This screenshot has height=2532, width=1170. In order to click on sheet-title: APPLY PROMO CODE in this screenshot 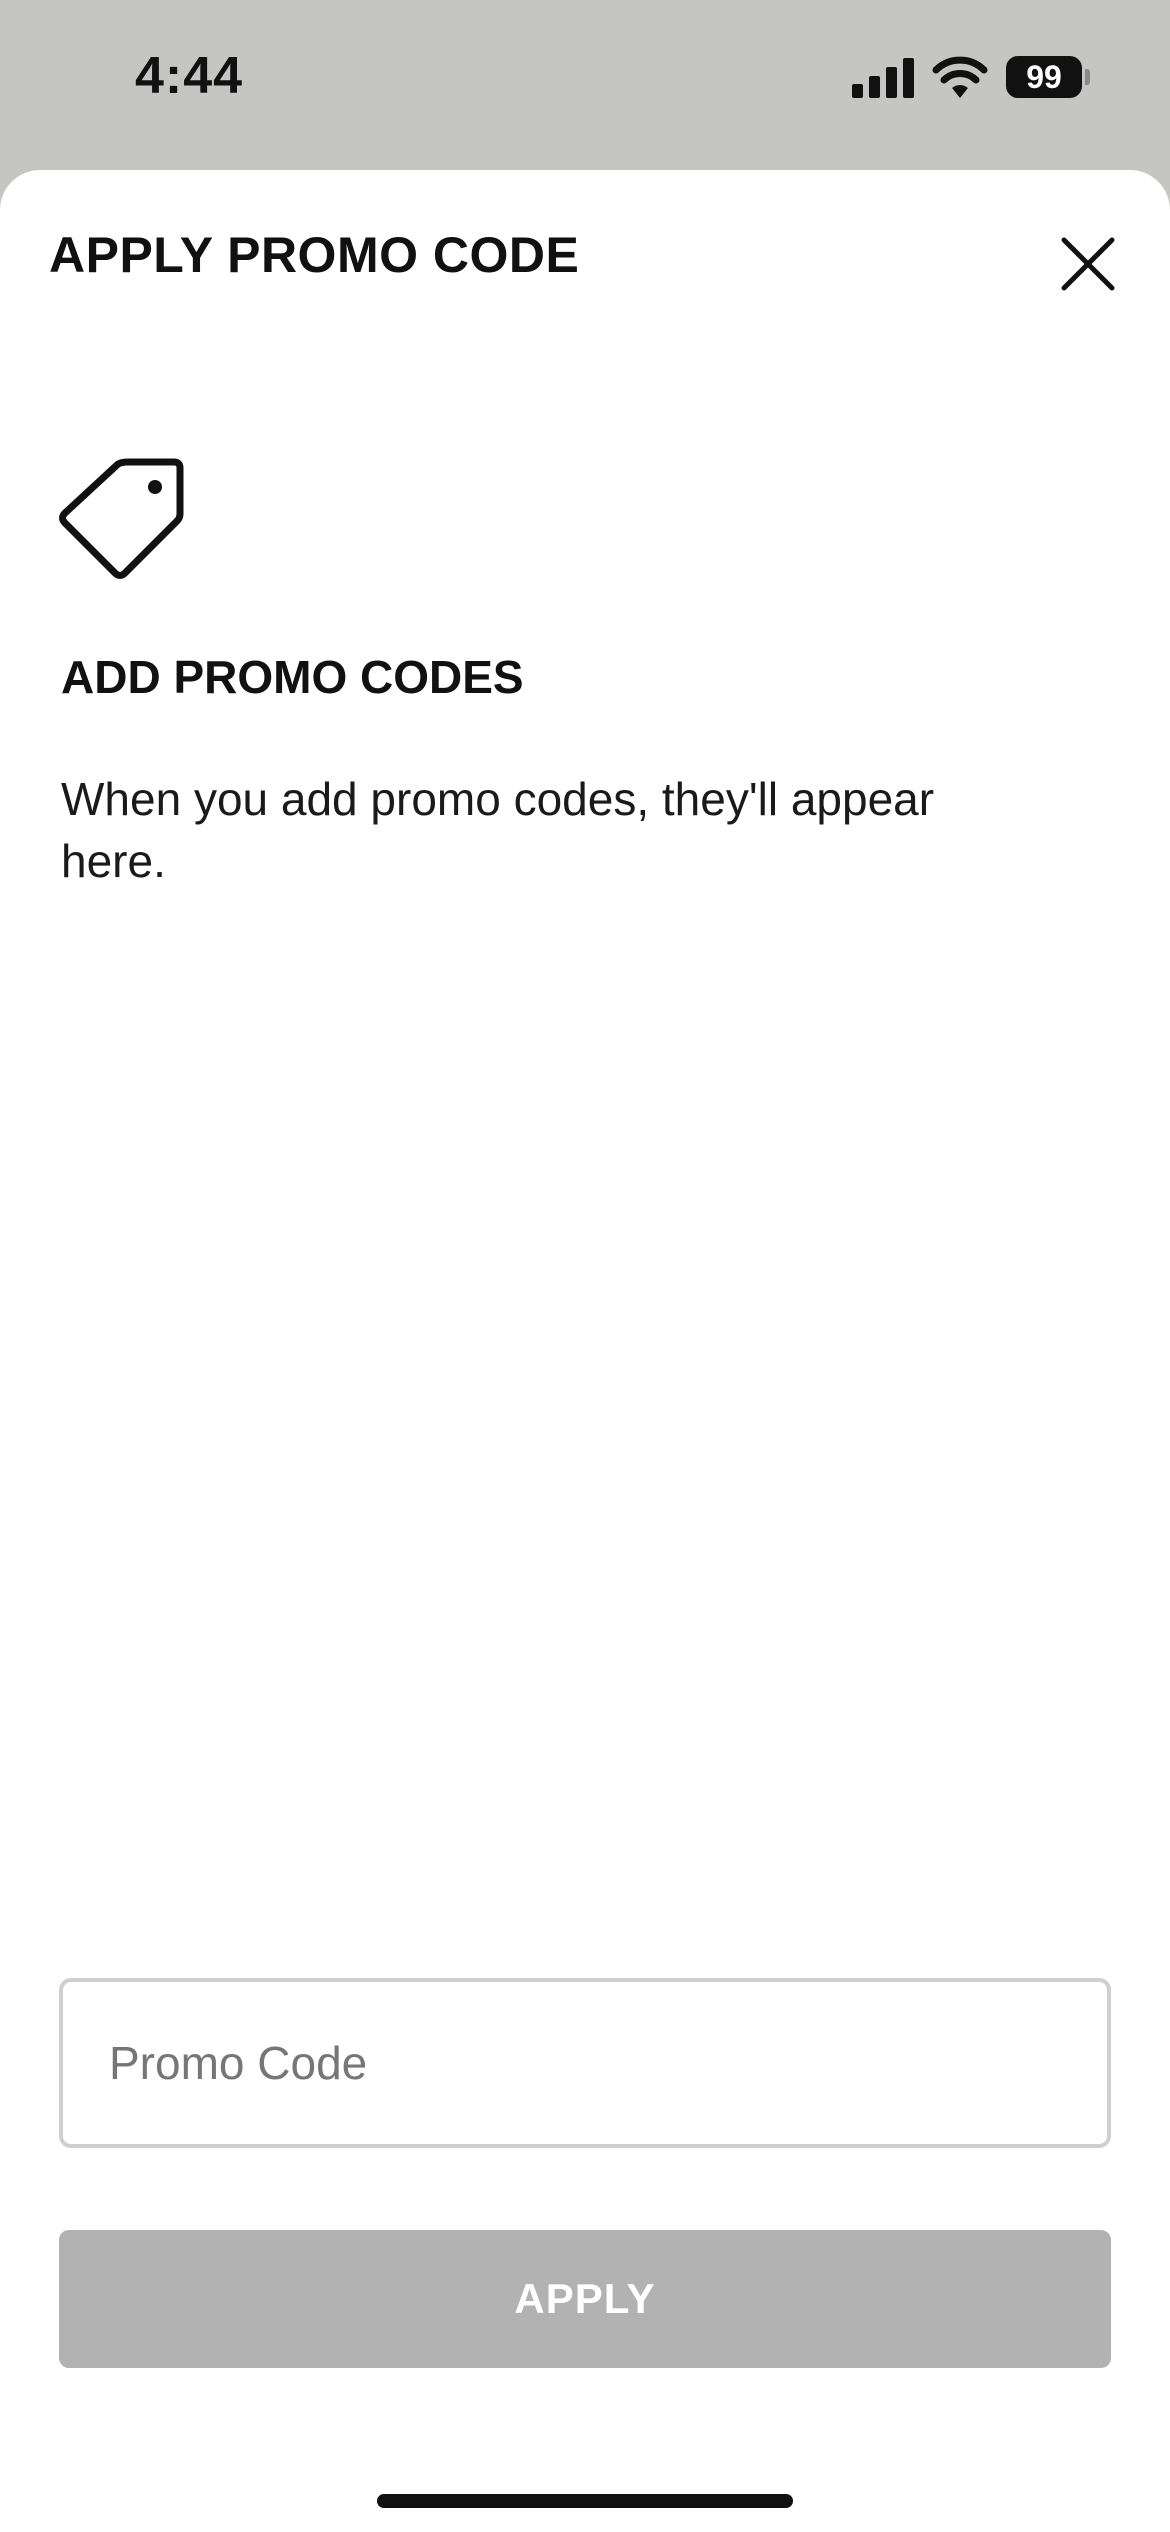, I will do `click(314, 255)`.